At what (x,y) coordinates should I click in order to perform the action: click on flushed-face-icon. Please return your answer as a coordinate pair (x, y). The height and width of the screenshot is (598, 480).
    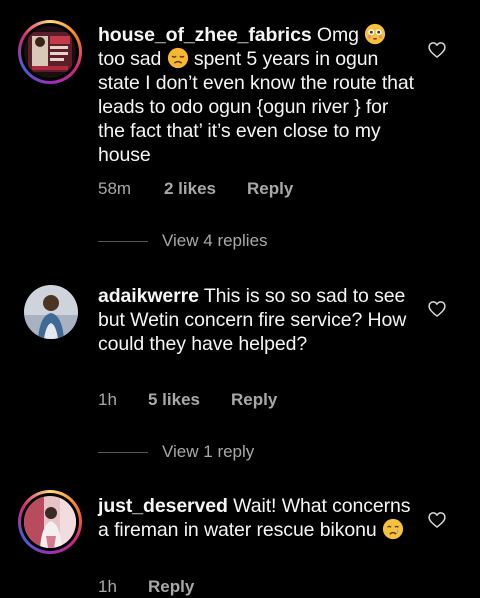
    Looking at the image, I should click on (375, 34).